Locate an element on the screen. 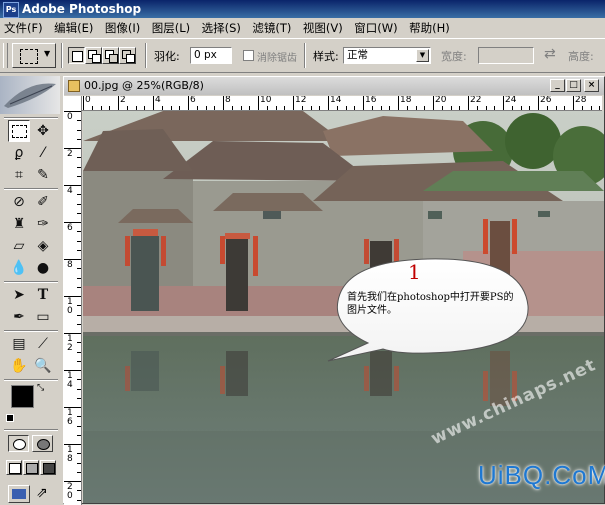  ruler-label: 0 is located at coordinates (70, 117).